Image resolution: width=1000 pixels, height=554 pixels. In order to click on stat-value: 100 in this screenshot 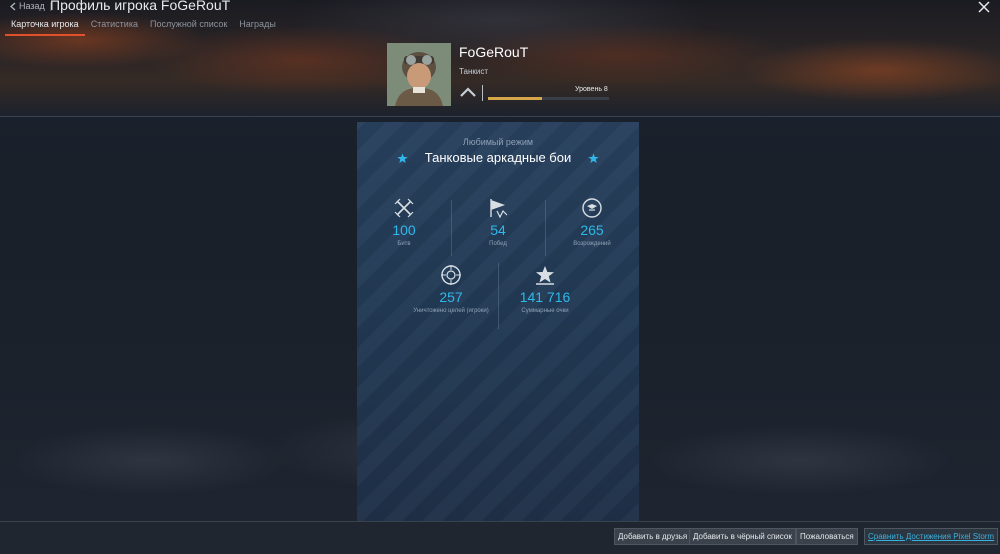, I will do `click(404, 230)`.